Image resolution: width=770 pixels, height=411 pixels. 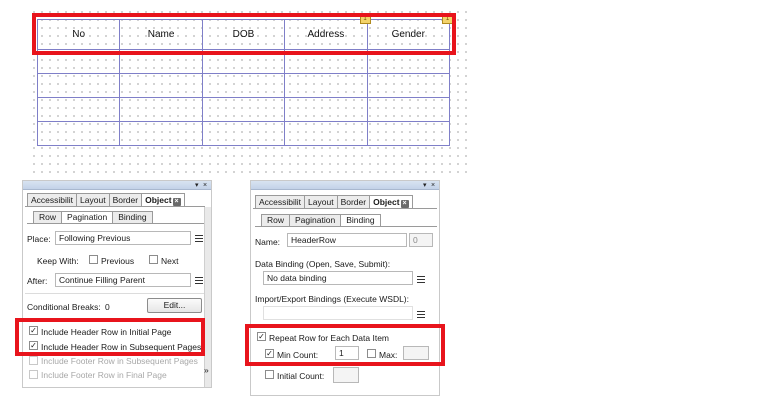 What do you see at coordinates (261, 336) in the screenshot?
I see `repeat-row-checkbox` at bounding box center [261, 336].